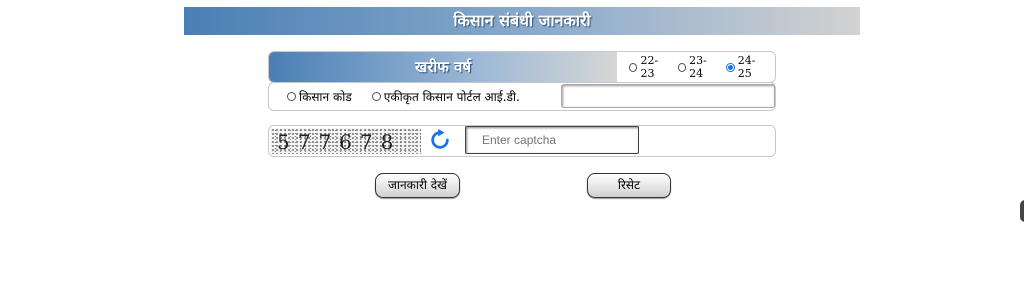 Image resolution: width=1024 pixels, height=294 pixels. I want to click on reset-button: रिसेट, so click(629, 185).